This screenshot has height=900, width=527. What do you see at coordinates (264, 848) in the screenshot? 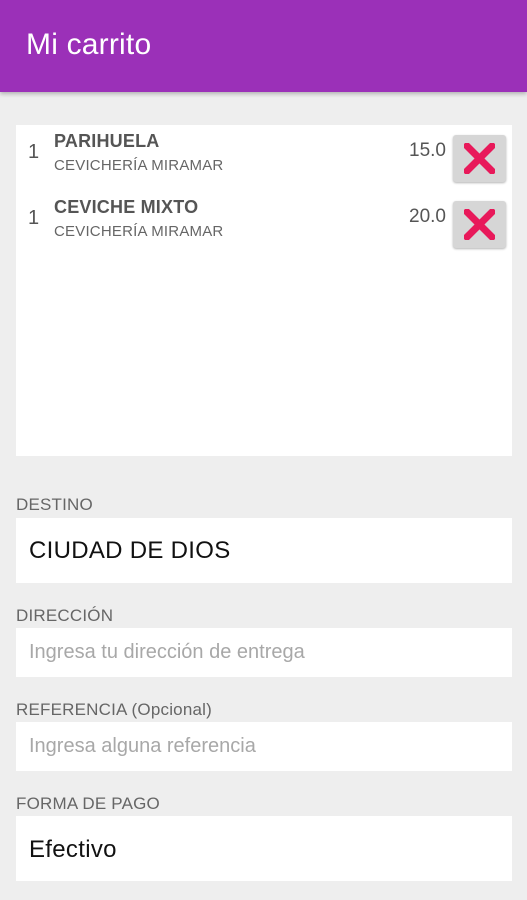
I see `pago-selector: Efectivo` at bounding box center [264, 848].